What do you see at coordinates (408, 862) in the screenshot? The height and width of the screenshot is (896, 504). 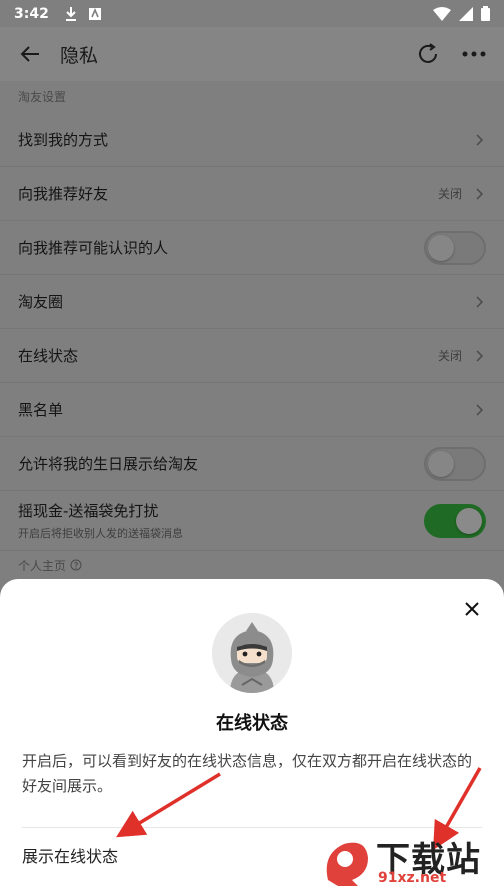 I see `watermark-logo: 下载站 91xz.net` at bounding box center [408, 862].